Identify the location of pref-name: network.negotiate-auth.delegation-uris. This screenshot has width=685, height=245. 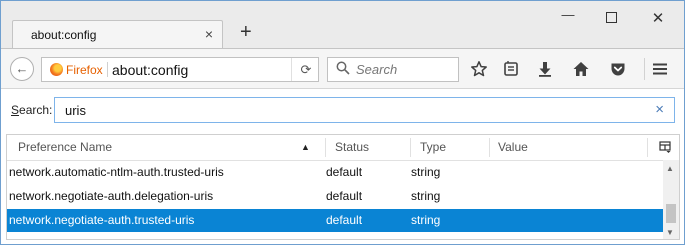
(111, 196).